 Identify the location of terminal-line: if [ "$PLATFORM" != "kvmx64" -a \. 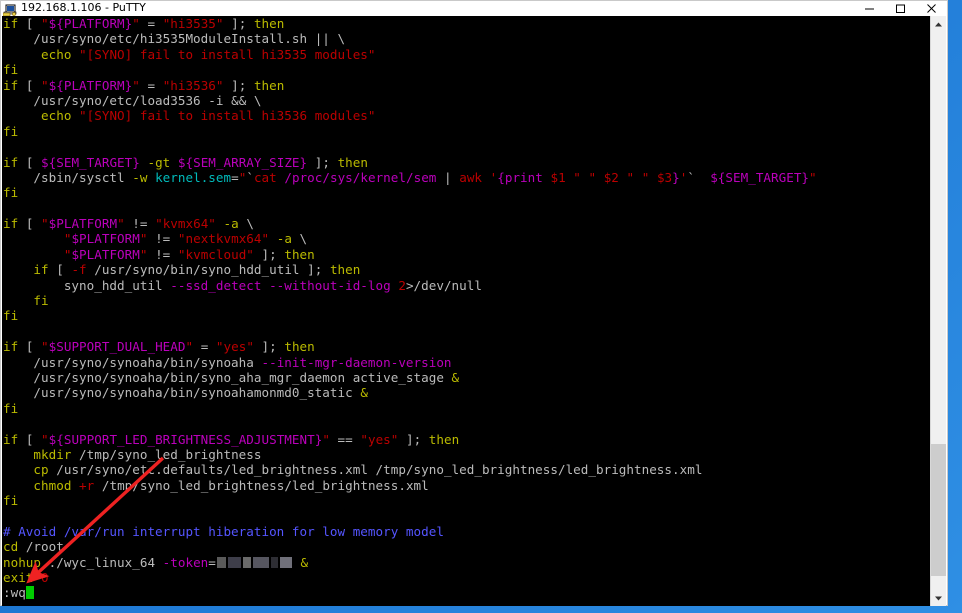
(410, 223).